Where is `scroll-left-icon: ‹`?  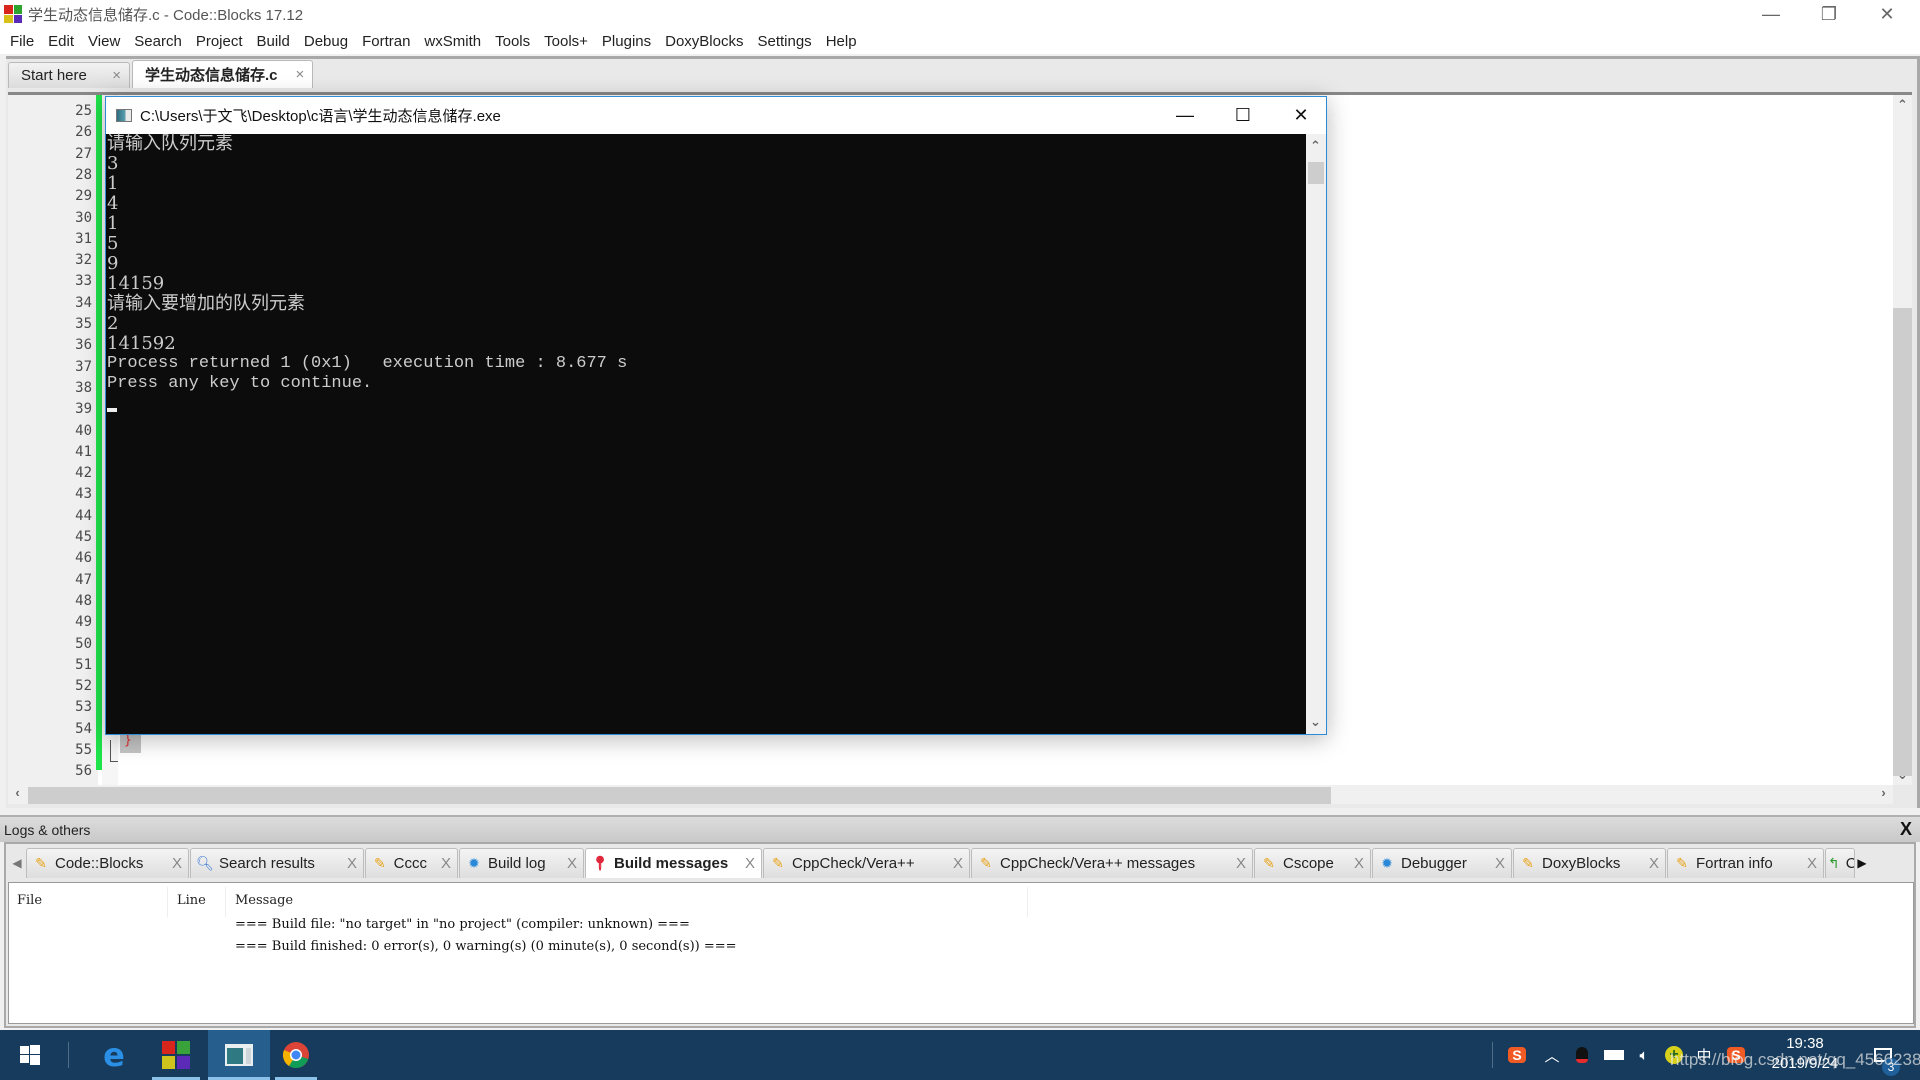 scroll-left-icon: ‹ is located at coordinates (17, 792).